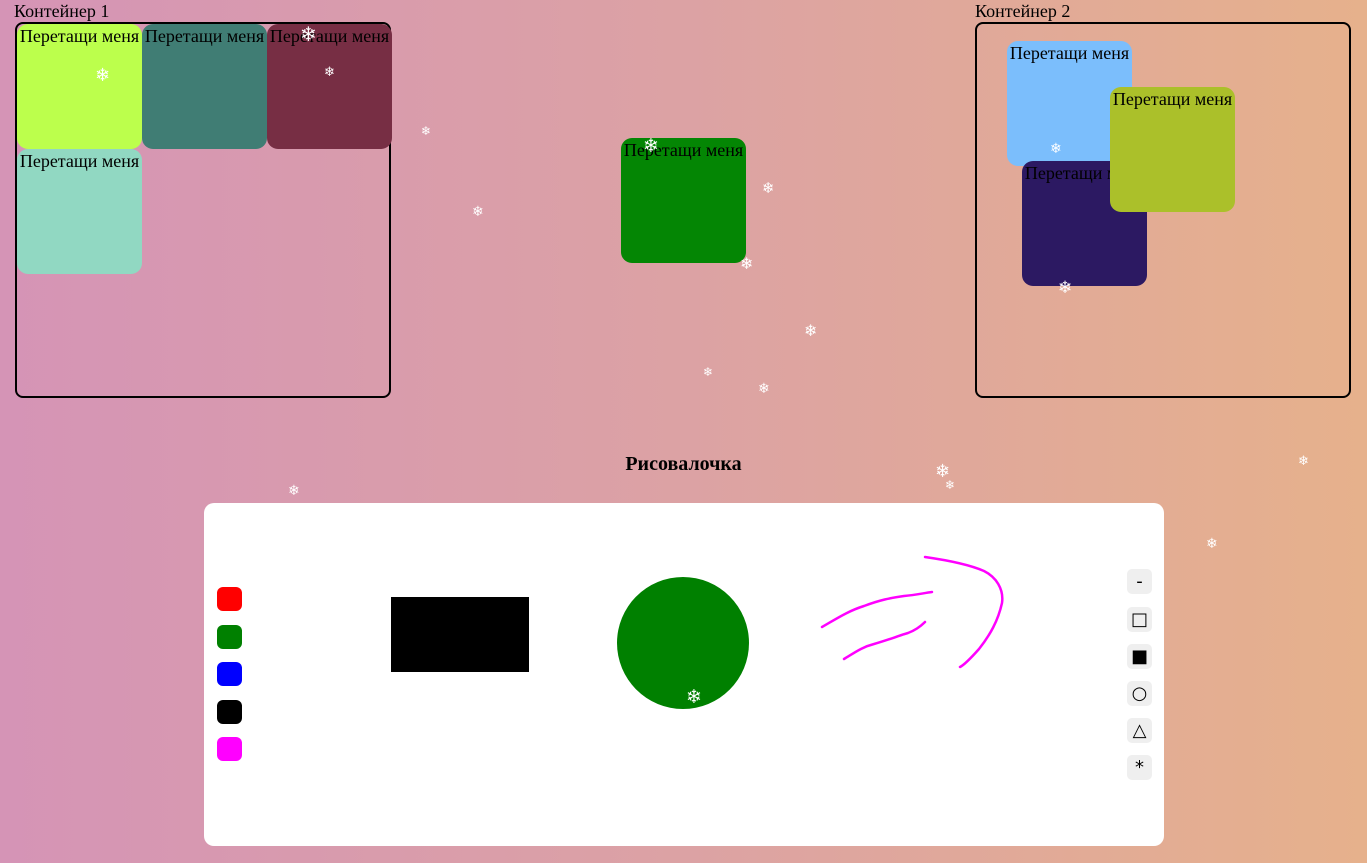 Image resolution: width=1367 pixels, height=863 pixels. Describe the element at coordinates (683, 464) in the screenshot. I see `drawing-title: Рисовалочка` at that location.